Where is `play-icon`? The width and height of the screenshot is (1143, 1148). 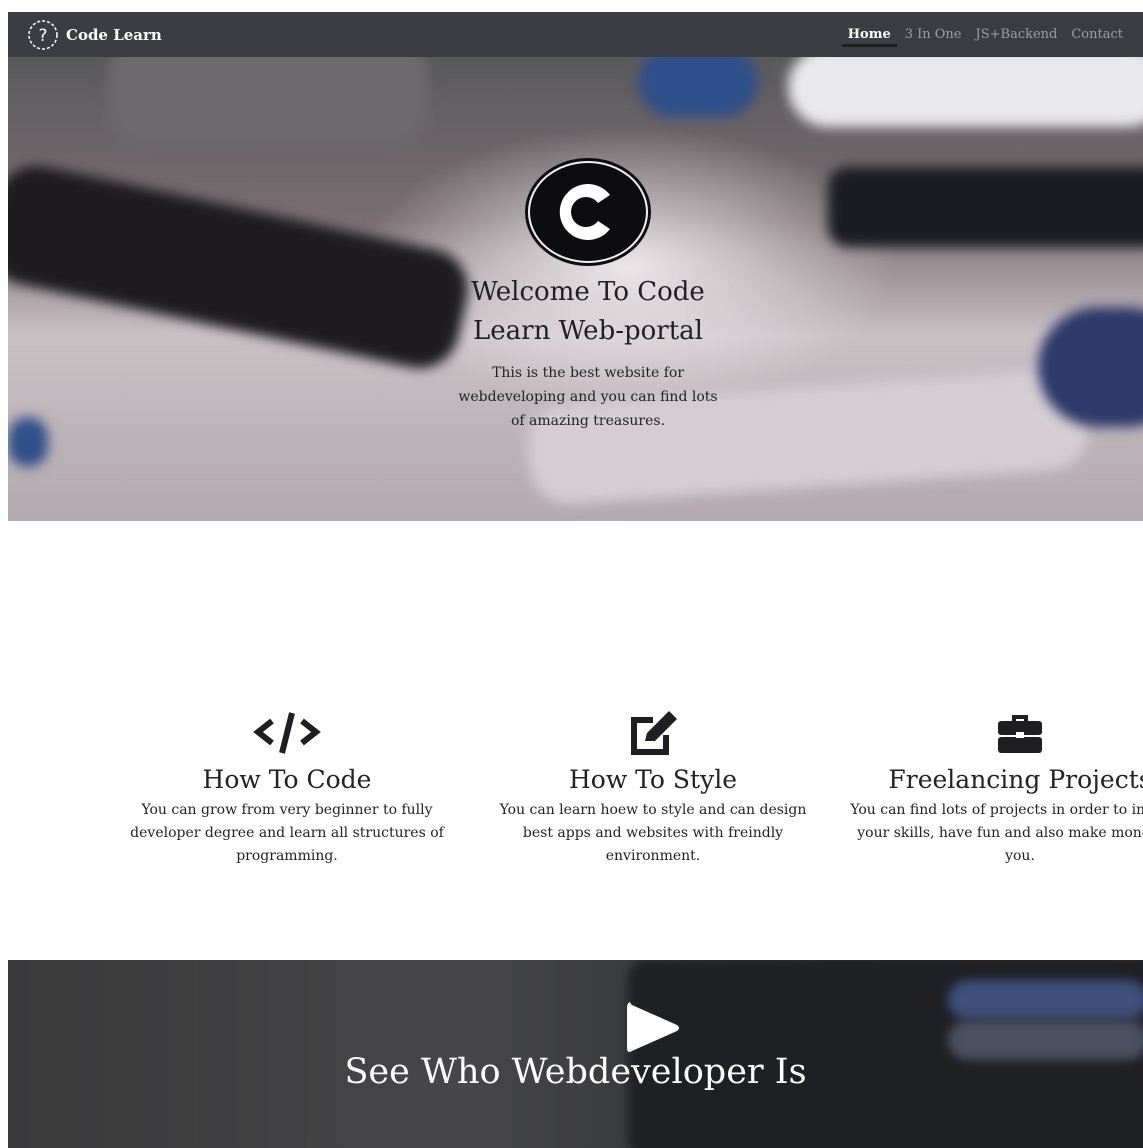 play-icon is located at coordinates (653, 1028).